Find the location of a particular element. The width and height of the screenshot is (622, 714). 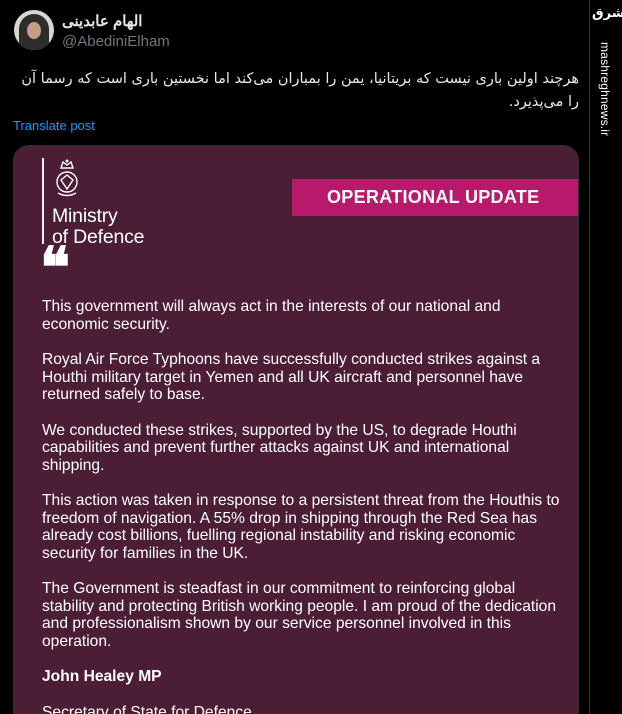

mashregh-logo-icon: مشرق is located at coordinates (607, 13).